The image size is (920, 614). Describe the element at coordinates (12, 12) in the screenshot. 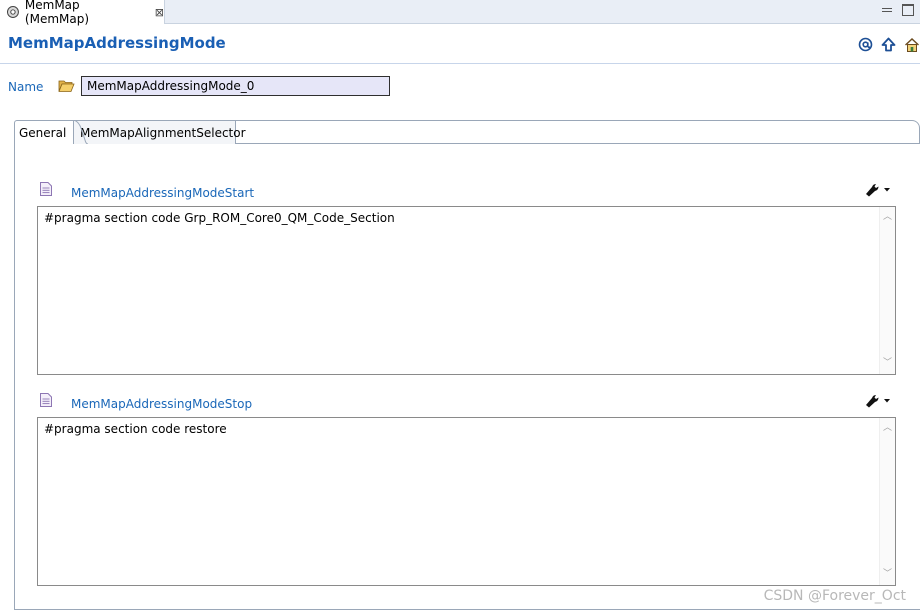

I see `memmap-editor-icon` at that location.